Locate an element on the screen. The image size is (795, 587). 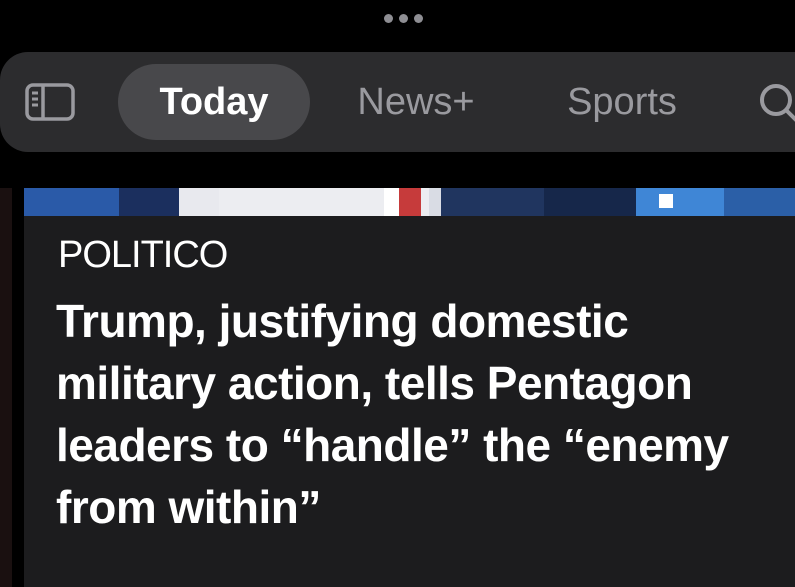
tab-news-plus: News+ is located at coordinates (416, 102).